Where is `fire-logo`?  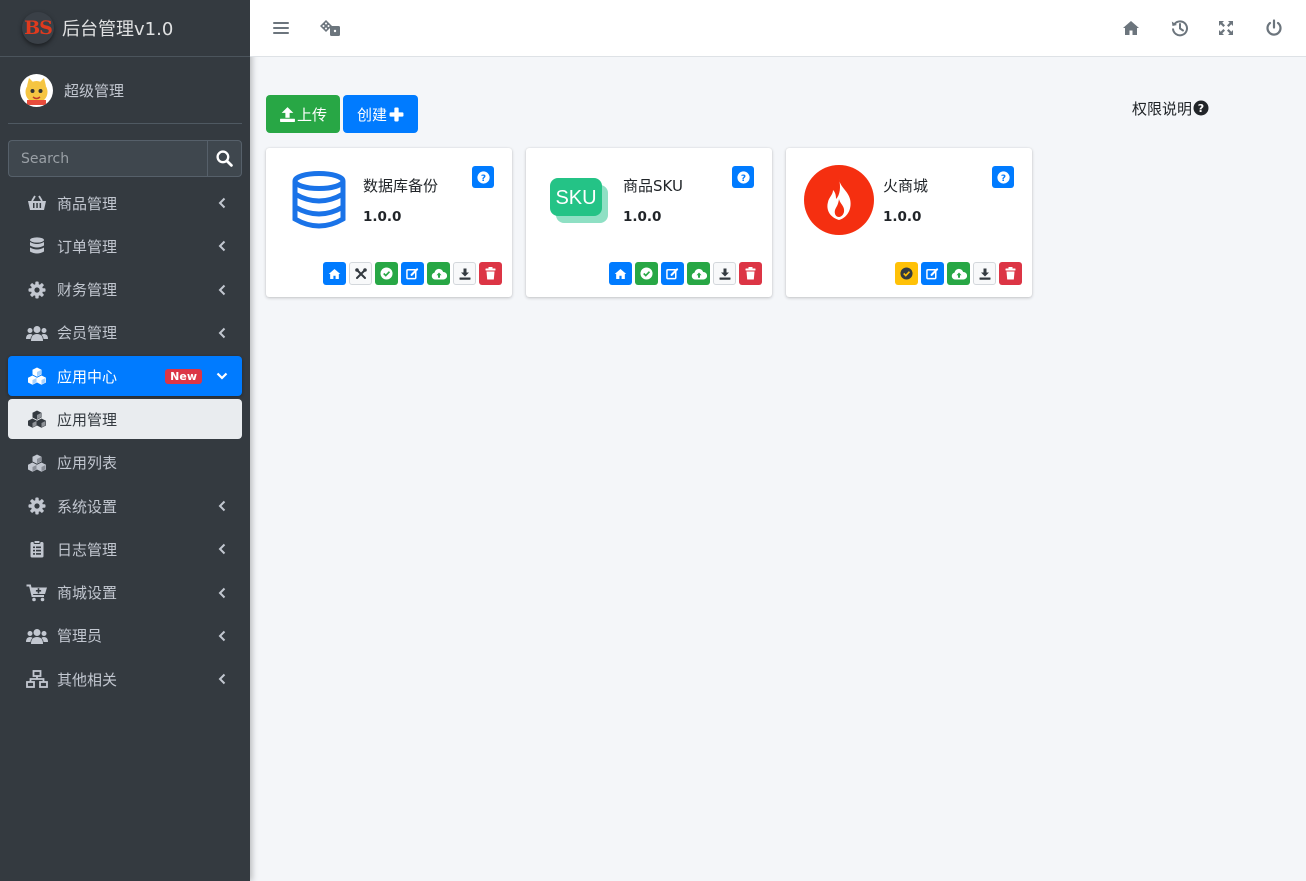 fire-logo is located at coordinates (839, 200).